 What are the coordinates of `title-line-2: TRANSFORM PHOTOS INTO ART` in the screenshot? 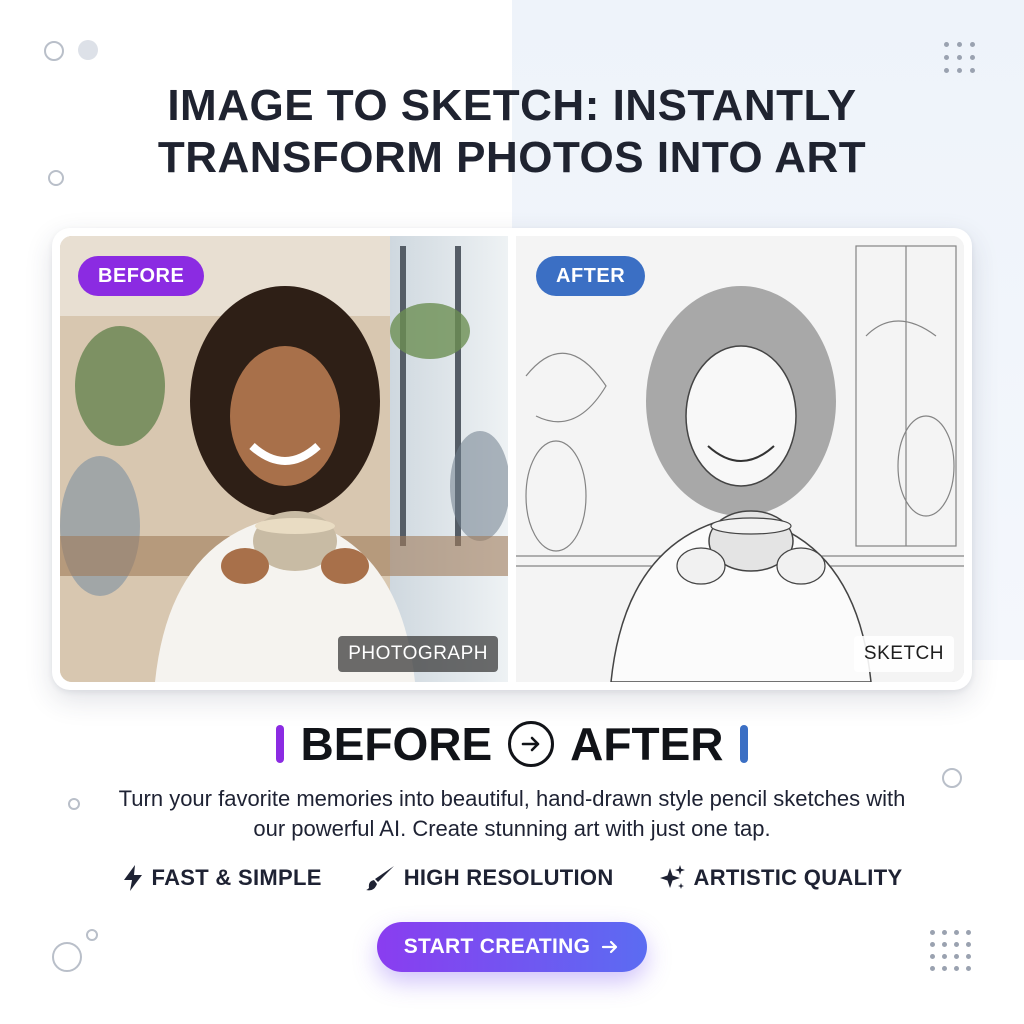 It's located at (512, 157).